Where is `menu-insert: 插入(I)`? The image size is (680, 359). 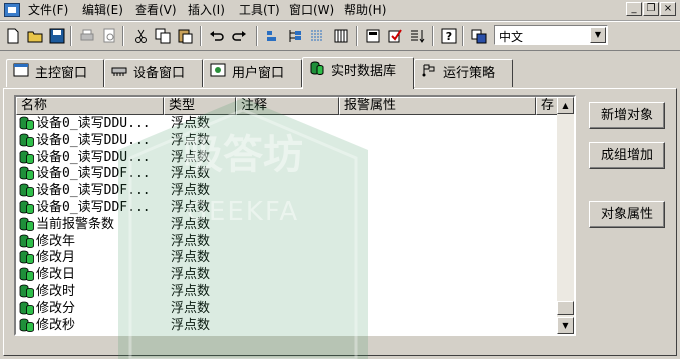 menu-insert: 插入(I) is located at coordinates (206, 10).